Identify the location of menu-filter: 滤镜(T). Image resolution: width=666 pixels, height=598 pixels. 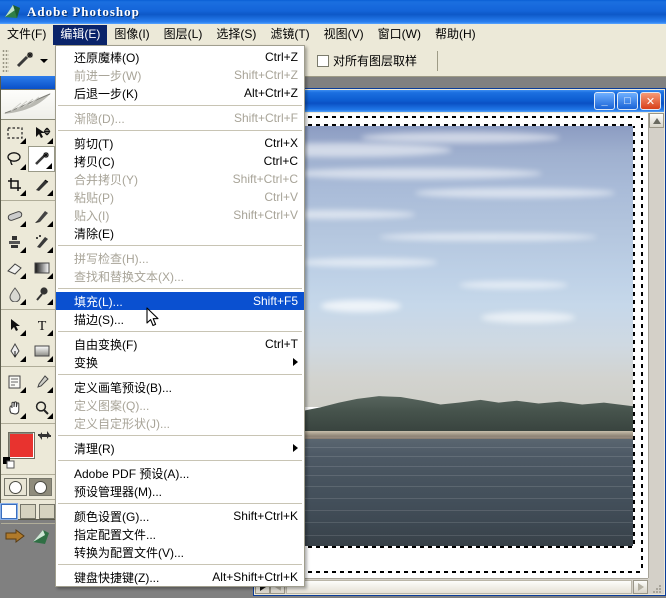
(289, 35).